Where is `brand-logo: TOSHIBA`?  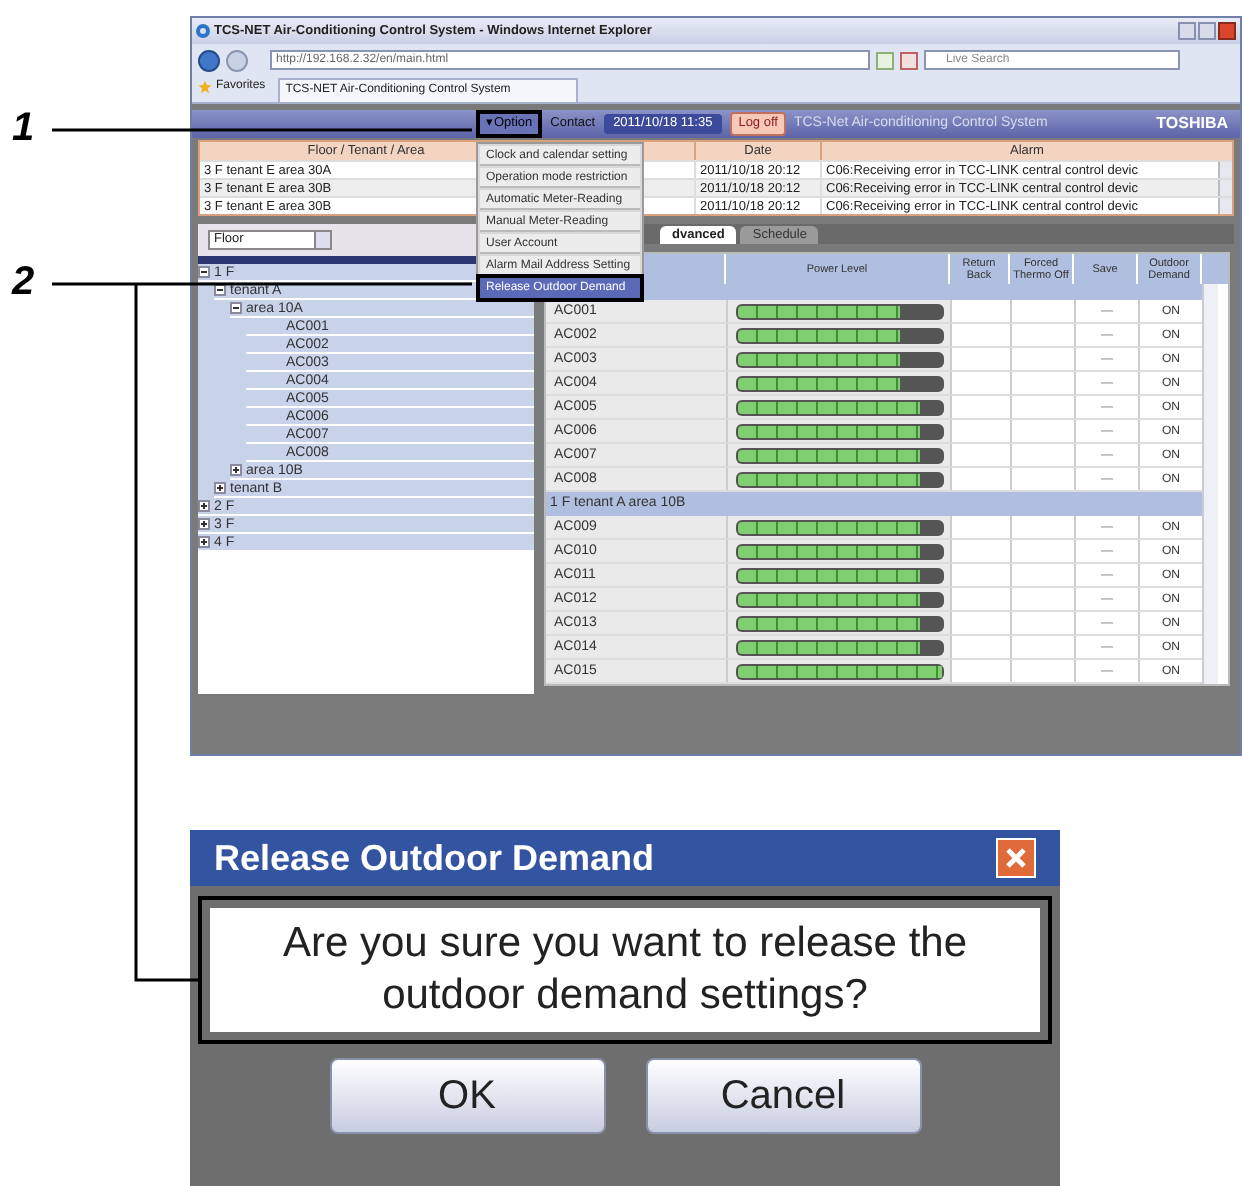
brand-logo: TOSHIBA is located at coordinates (1192, 124).